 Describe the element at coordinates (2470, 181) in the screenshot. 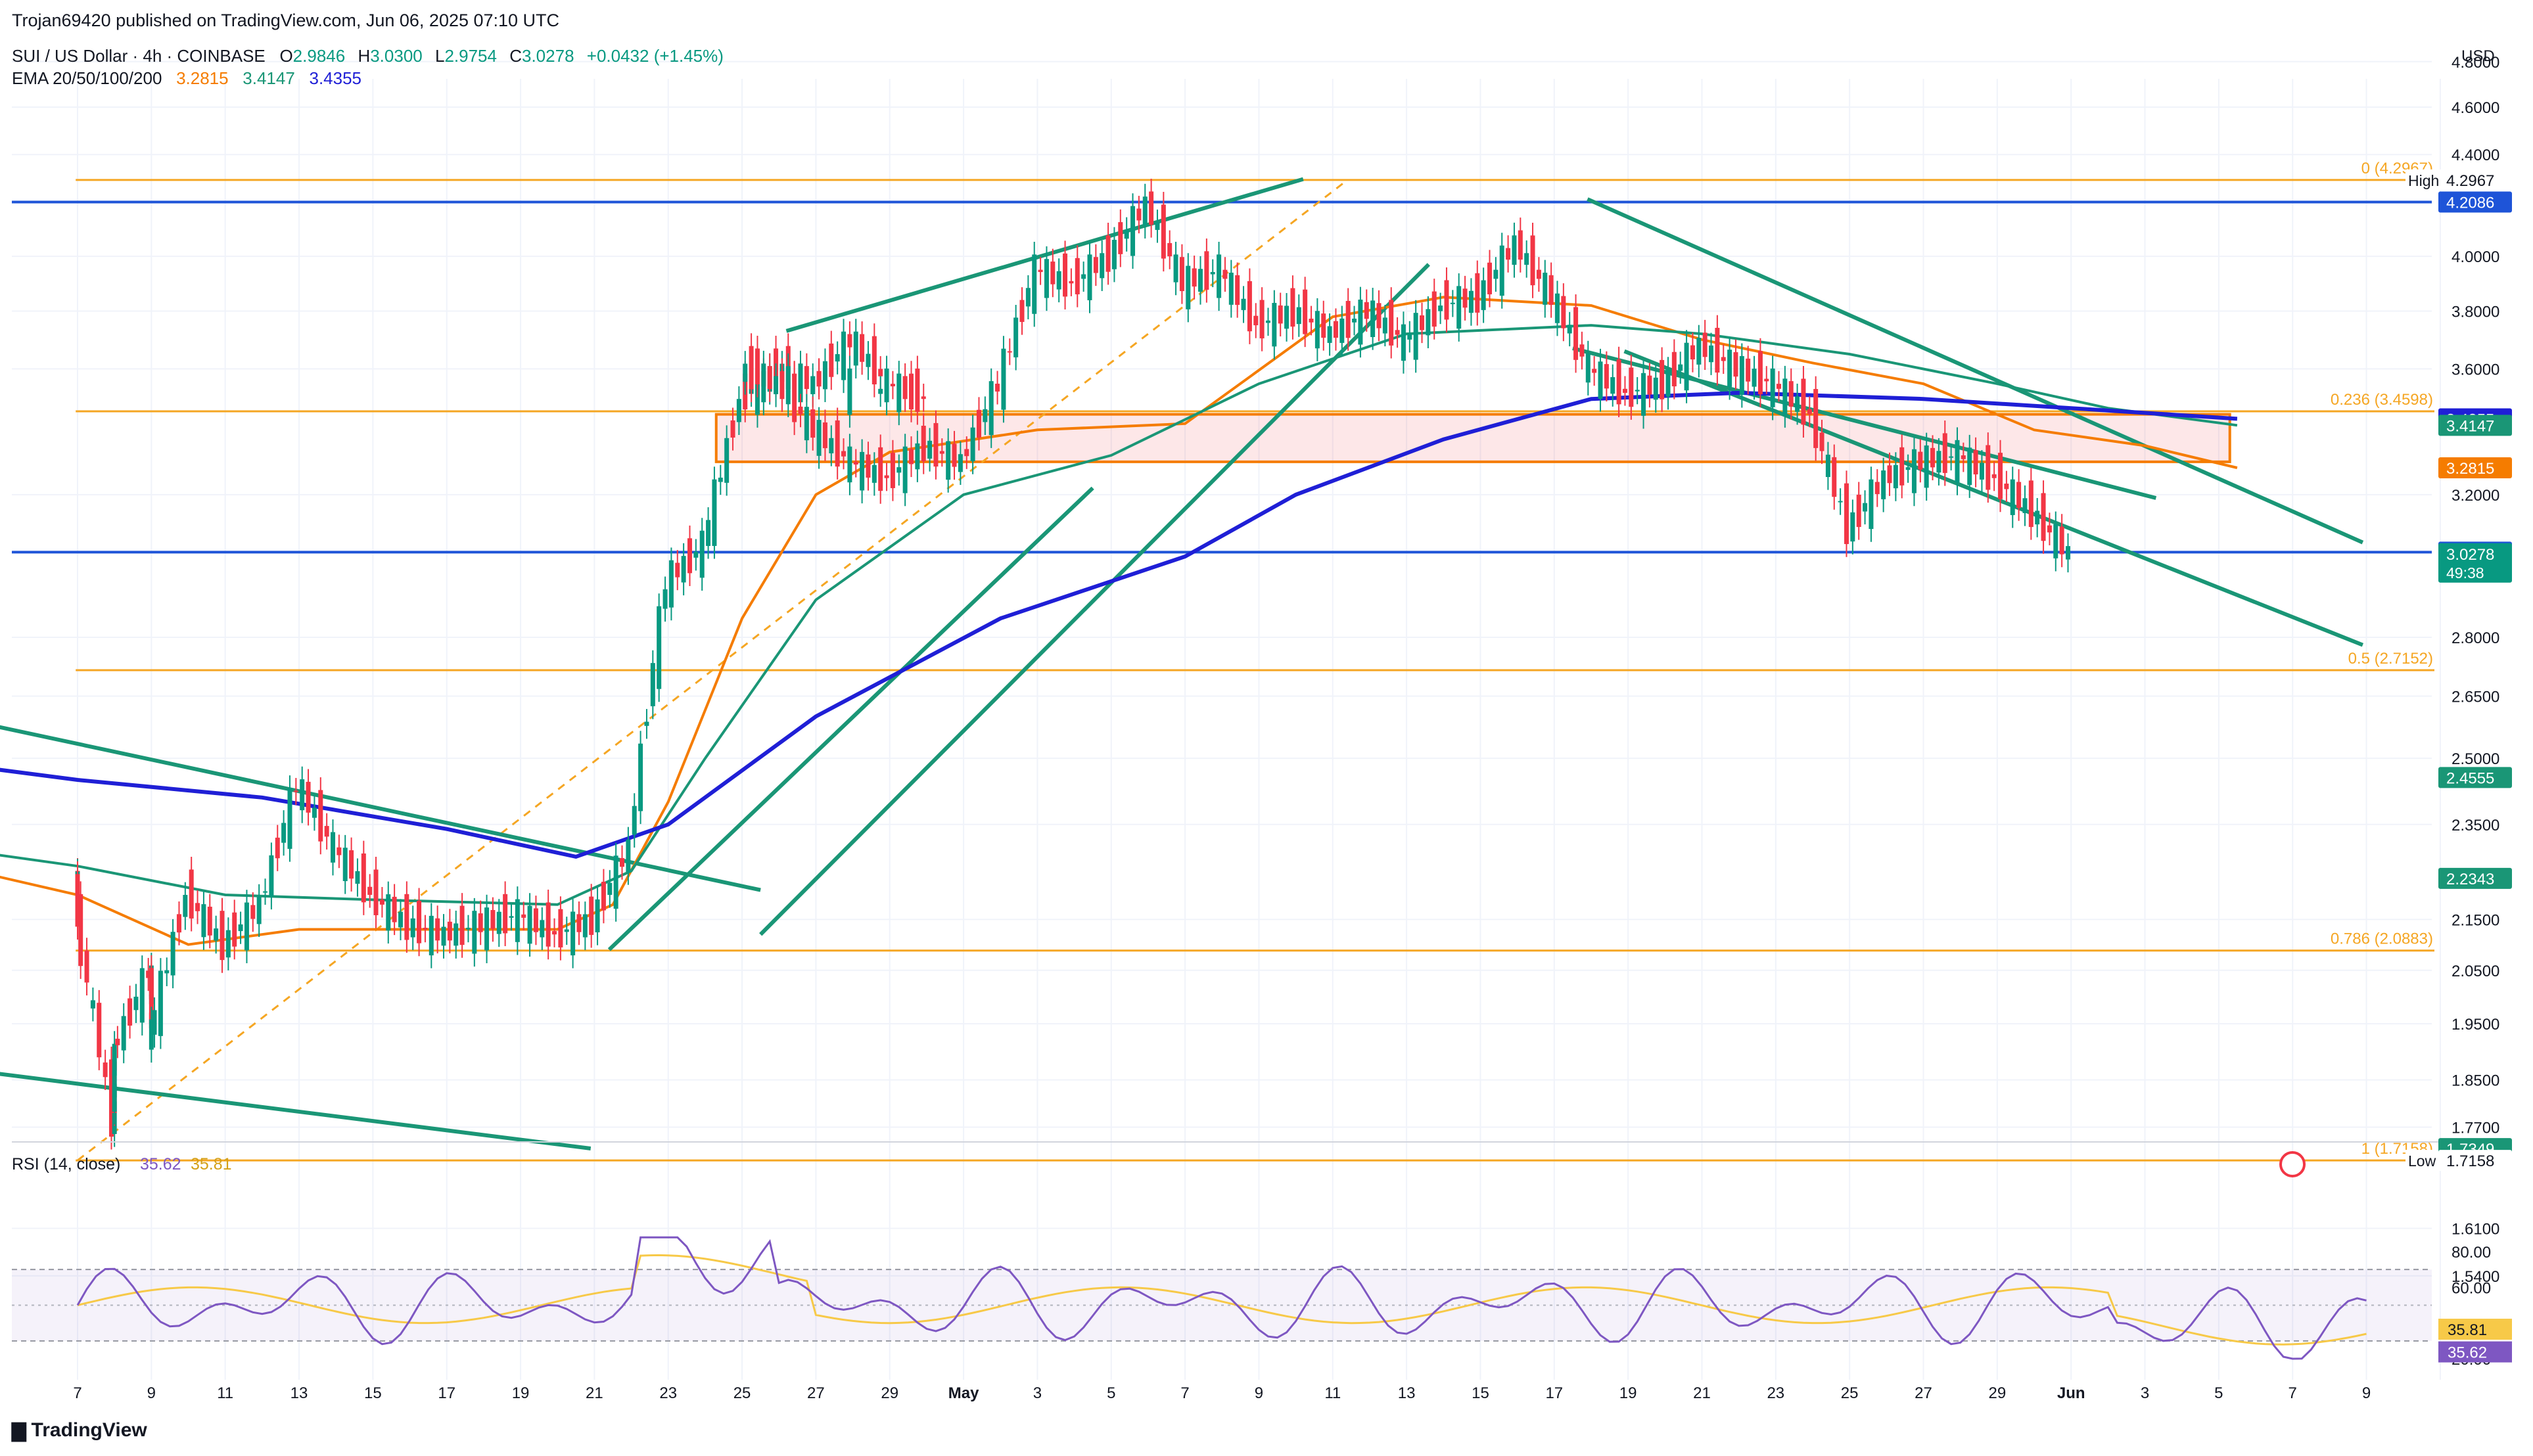

I see `price-badge-label: 4.2967` at that location.